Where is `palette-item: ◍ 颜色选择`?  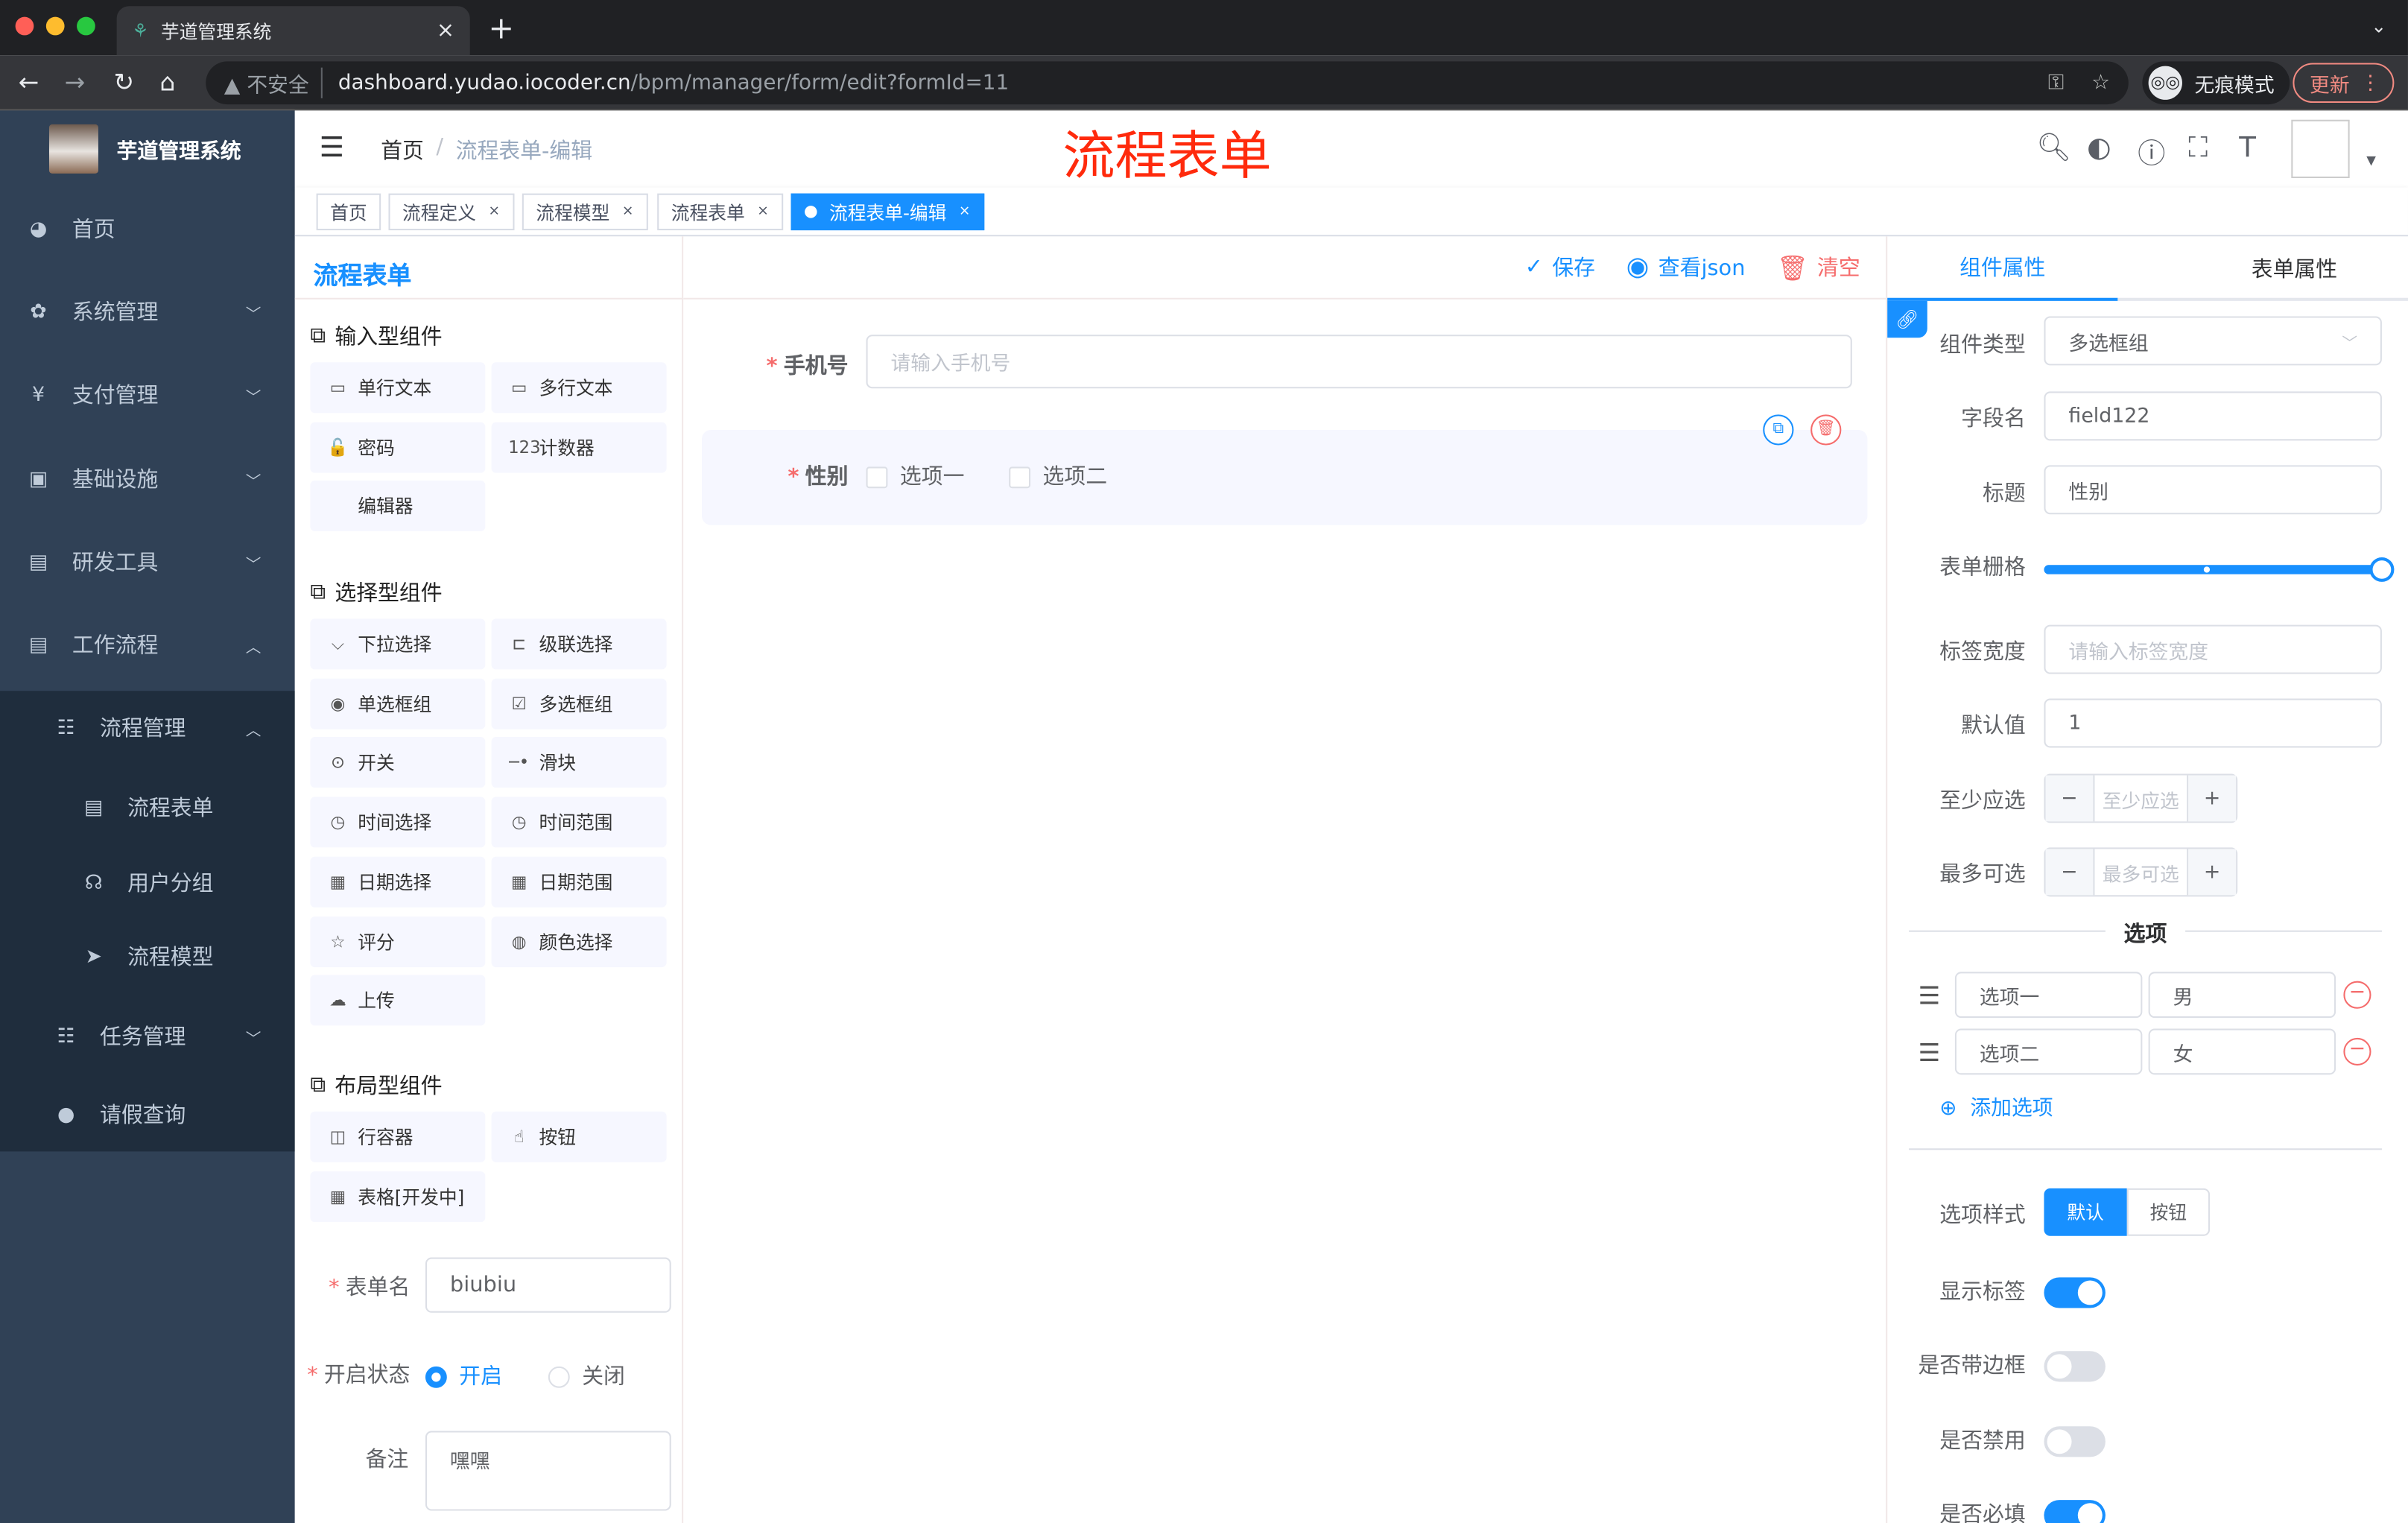
palette-item: ◍ 颜色选择 is located at coordinates (579, 941).